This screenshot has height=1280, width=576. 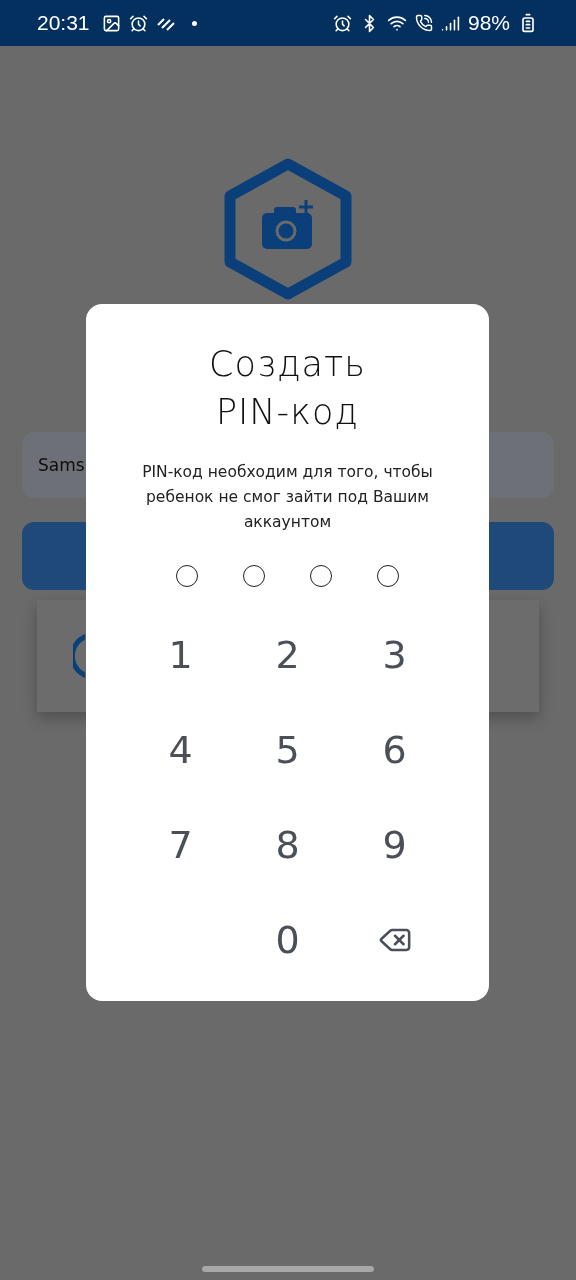 What do you see at coordinates (111, 23) in the screenshot?
I see `image-icon` at bounding box center [111, 23].